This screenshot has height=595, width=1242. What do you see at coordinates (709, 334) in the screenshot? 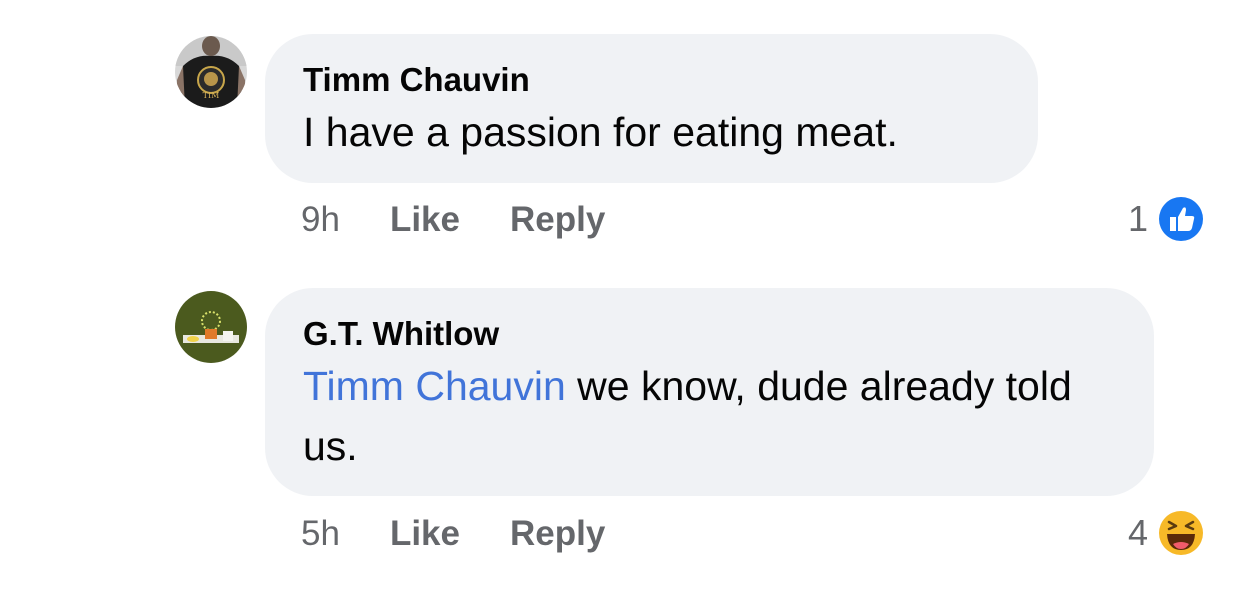
I see `comment-author: G.T. Whitlow` at bounding box center [709, 334].